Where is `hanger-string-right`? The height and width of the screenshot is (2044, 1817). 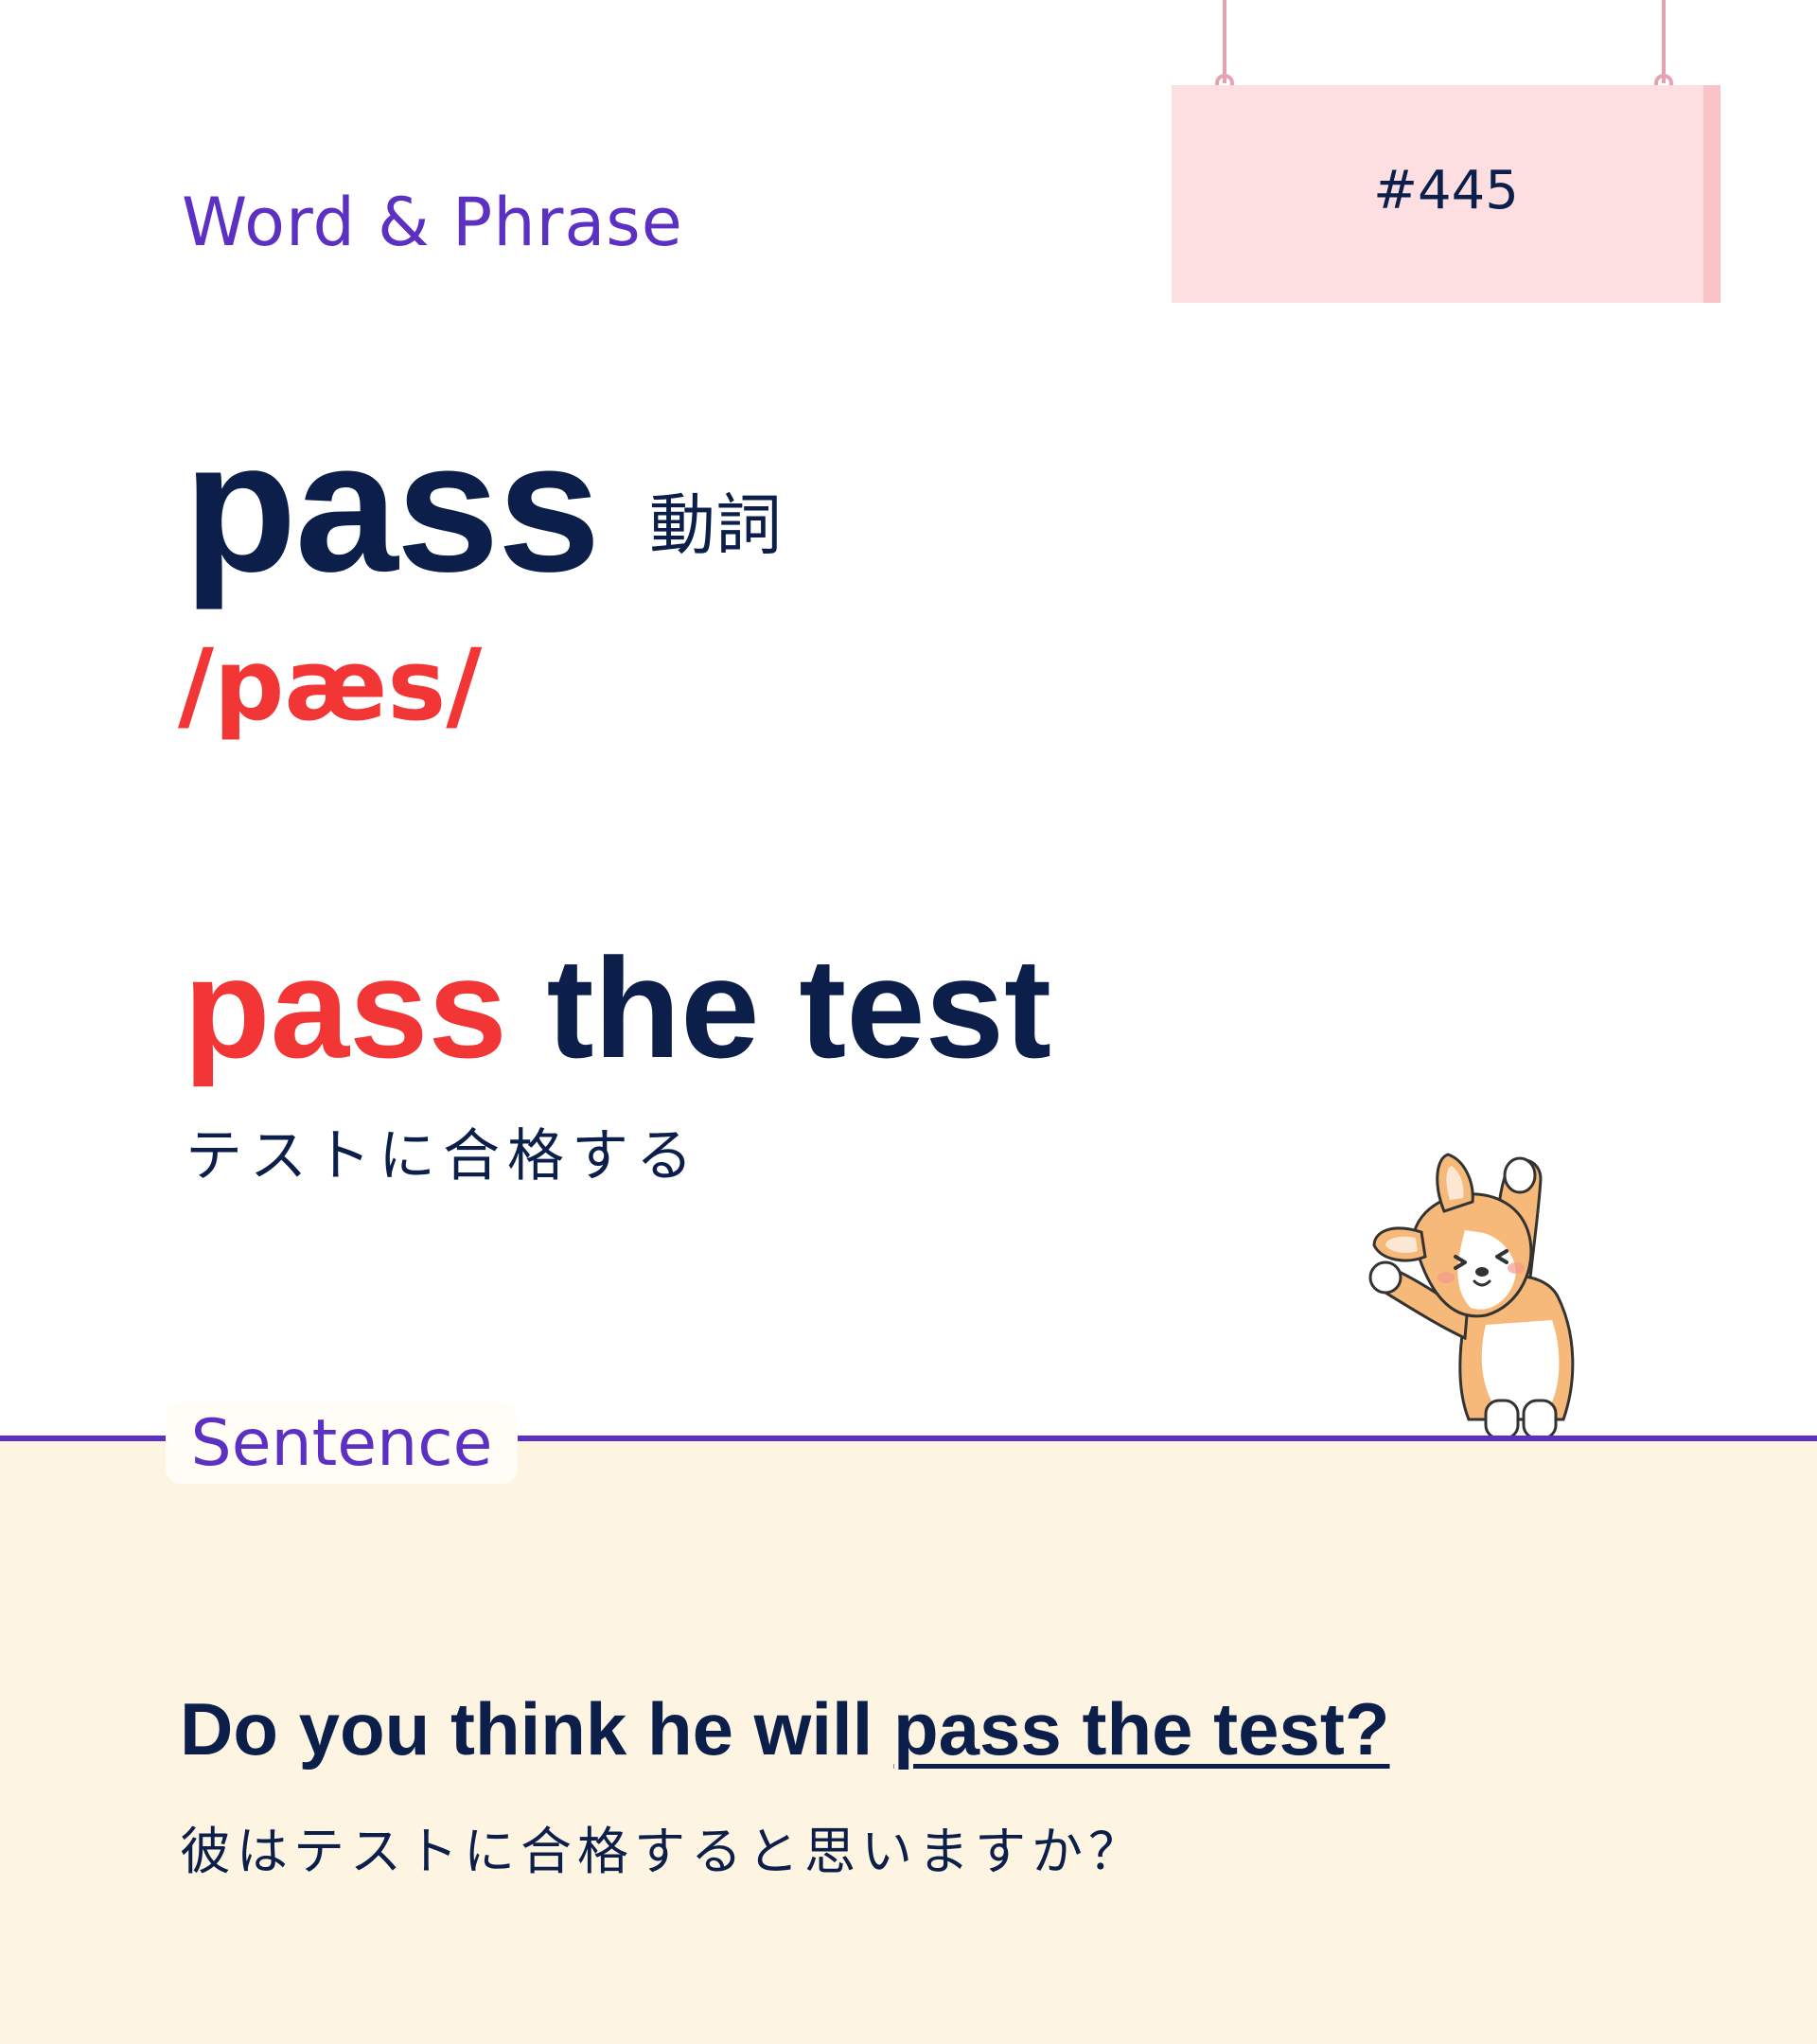
hanger-string-right is located at coordinates (1664, 41).